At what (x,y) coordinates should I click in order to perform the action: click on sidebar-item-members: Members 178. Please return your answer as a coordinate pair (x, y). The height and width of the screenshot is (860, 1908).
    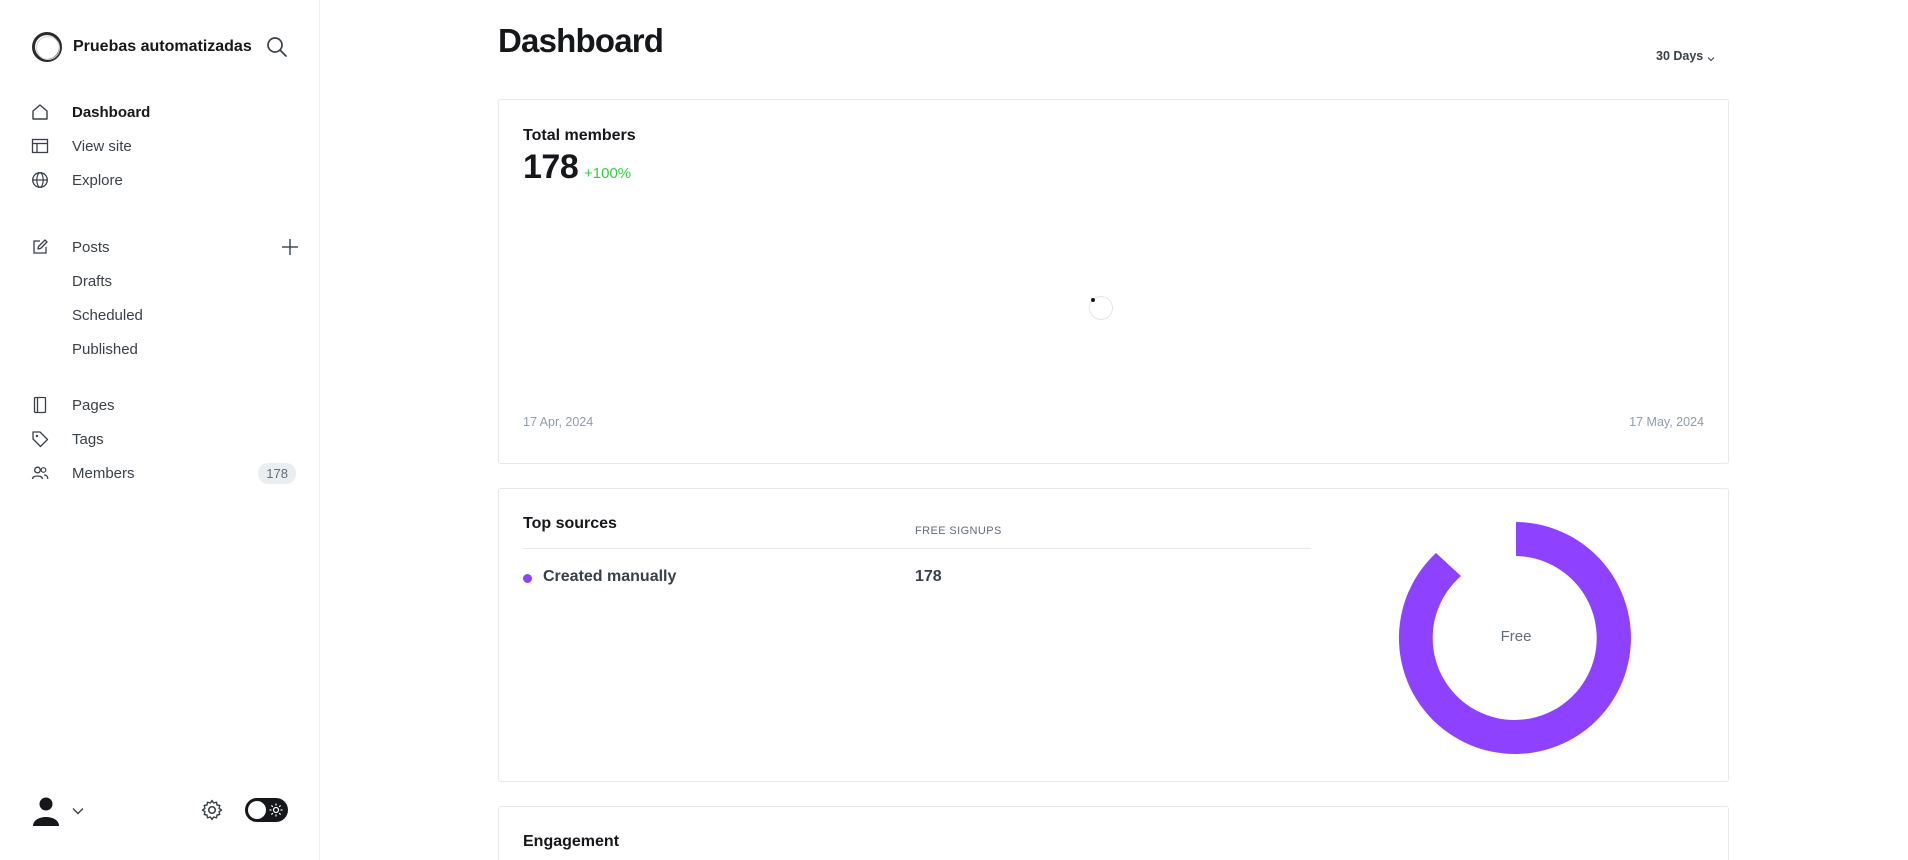
    Looking at the image, I should click on (165, 473).